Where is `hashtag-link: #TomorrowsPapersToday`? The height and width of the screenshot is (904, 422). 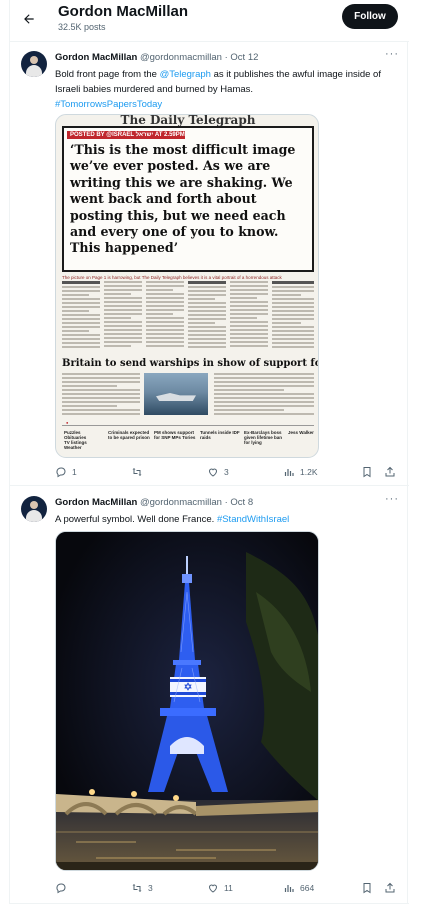 hashtag-link: #TomorrowsPapersToday is located at coordinates (108, 104).